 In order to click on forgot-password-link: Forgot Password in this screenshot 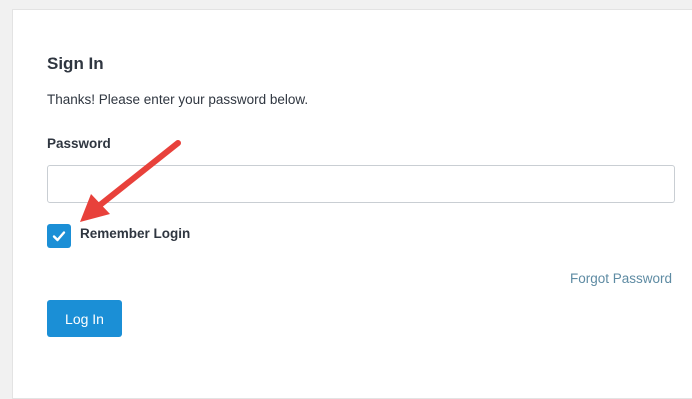, I will do `click(621, 278)`.